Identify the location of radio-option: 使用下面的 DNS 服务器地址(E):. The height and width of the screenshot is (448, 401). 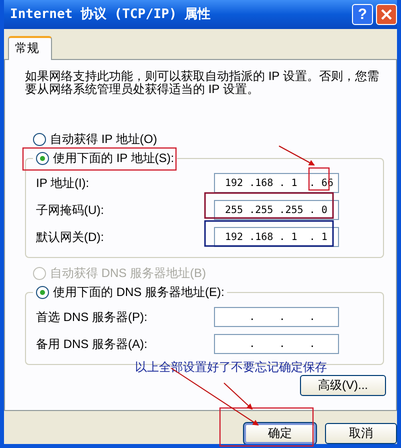
(130, 292).